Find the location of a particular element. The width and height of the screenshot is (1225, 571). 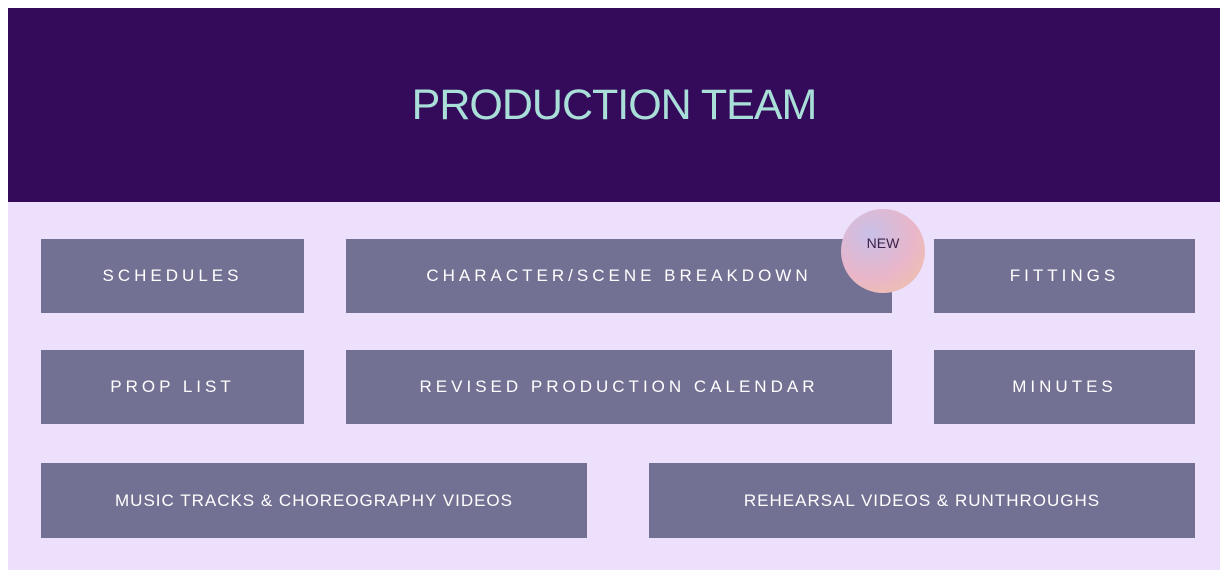

fittings-button: FITTINGS is located at coordinates (1064, 276).